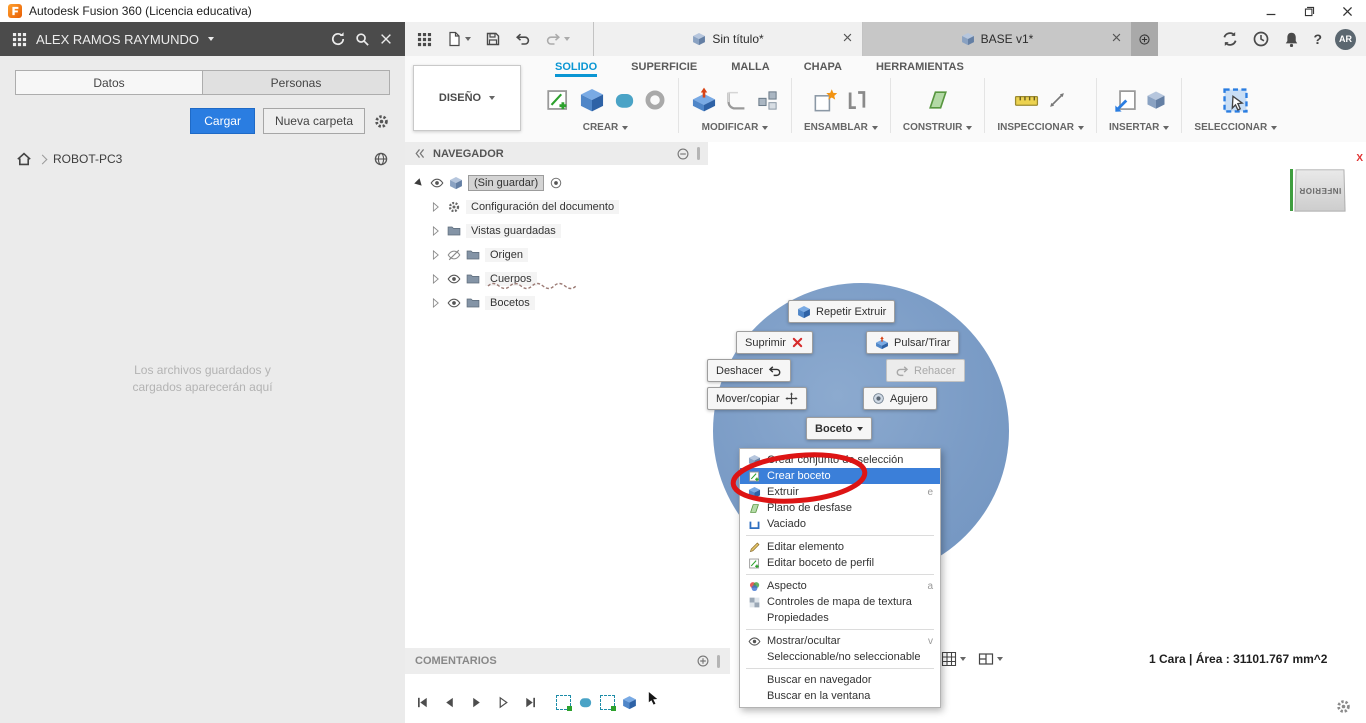  What do you see at coordinates (1026, 100) in the screenshot?
I see `measure-icon` at bounding box center [1026, 100].